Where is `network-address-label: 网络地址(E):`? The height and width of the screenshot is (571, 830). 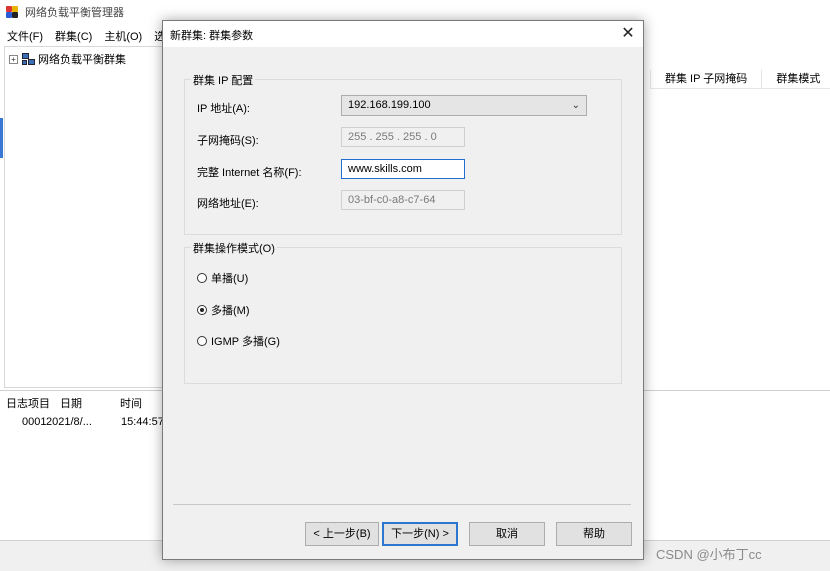
network-address-label: 网络地址(E): is located at coordinates (228, 204).